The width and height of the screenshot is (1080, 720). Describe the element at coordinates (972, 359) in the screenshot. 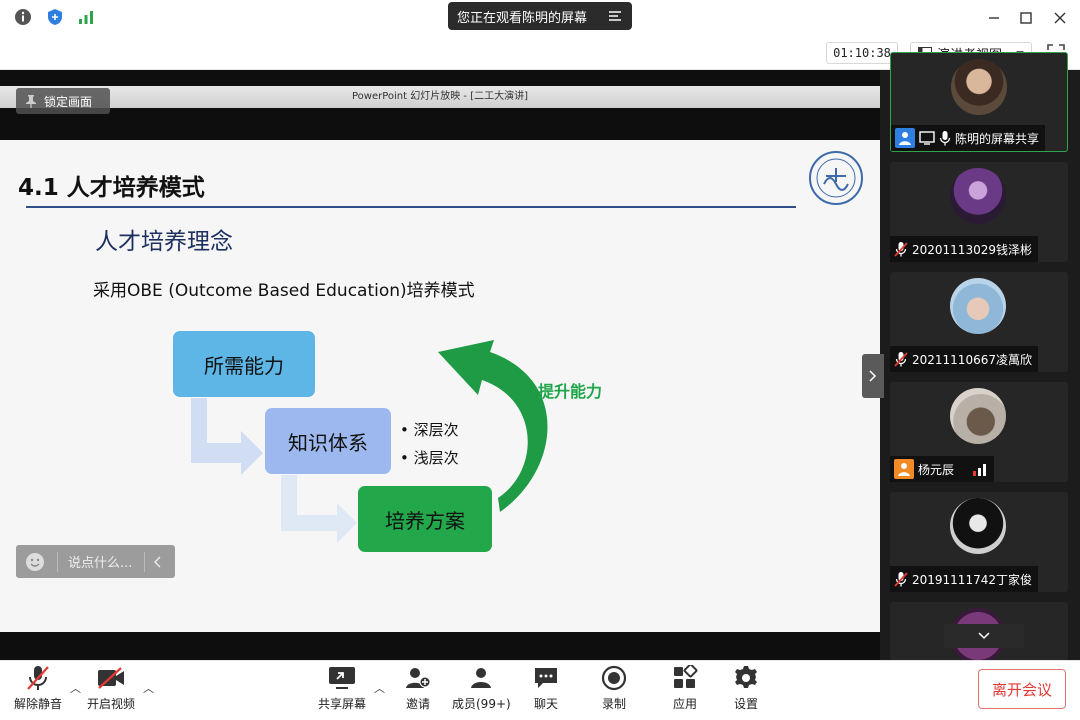

I see `participant-name: 20211110667凌萬欣` at that location.